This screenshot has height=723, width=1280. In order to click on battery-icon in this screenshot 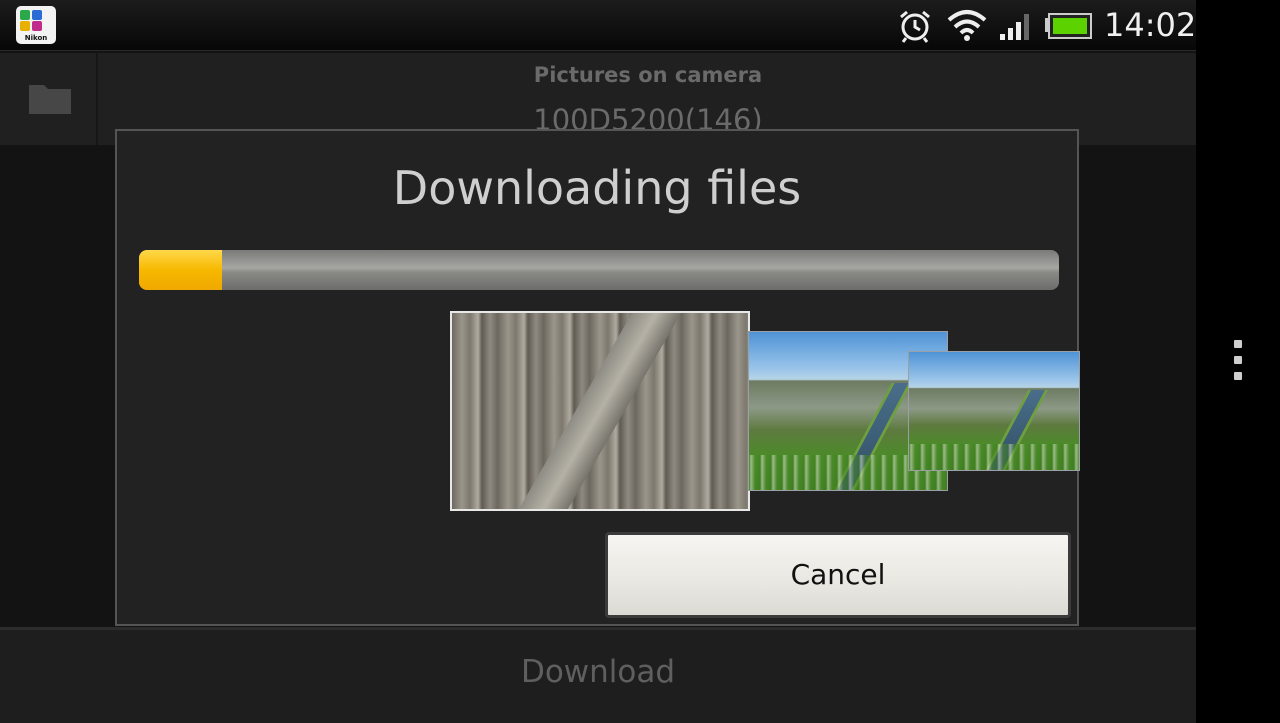, I will do `click(1068, 26)`.